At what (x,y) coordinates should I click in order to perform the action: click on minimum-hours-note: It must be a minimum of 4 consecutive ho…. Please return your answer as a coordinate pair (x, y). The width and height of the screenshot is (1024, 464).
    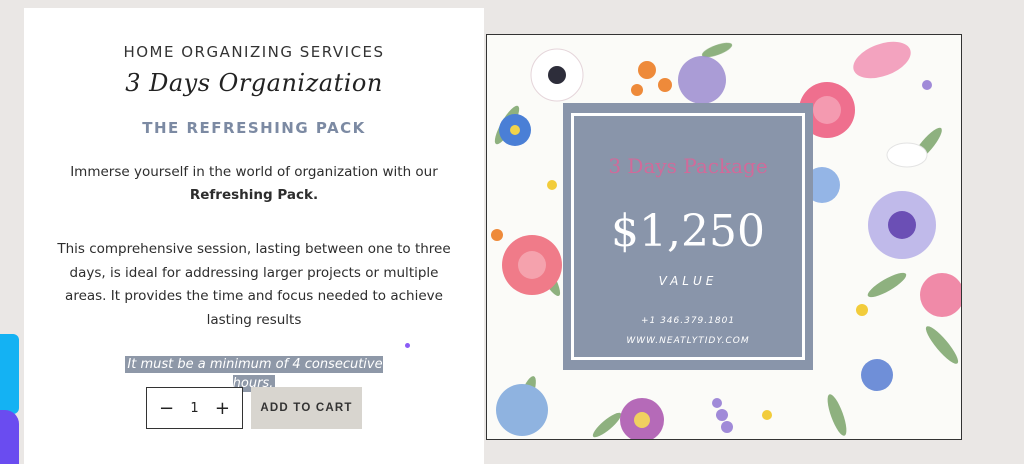
    Looking at the image, I should click on (254, 372).